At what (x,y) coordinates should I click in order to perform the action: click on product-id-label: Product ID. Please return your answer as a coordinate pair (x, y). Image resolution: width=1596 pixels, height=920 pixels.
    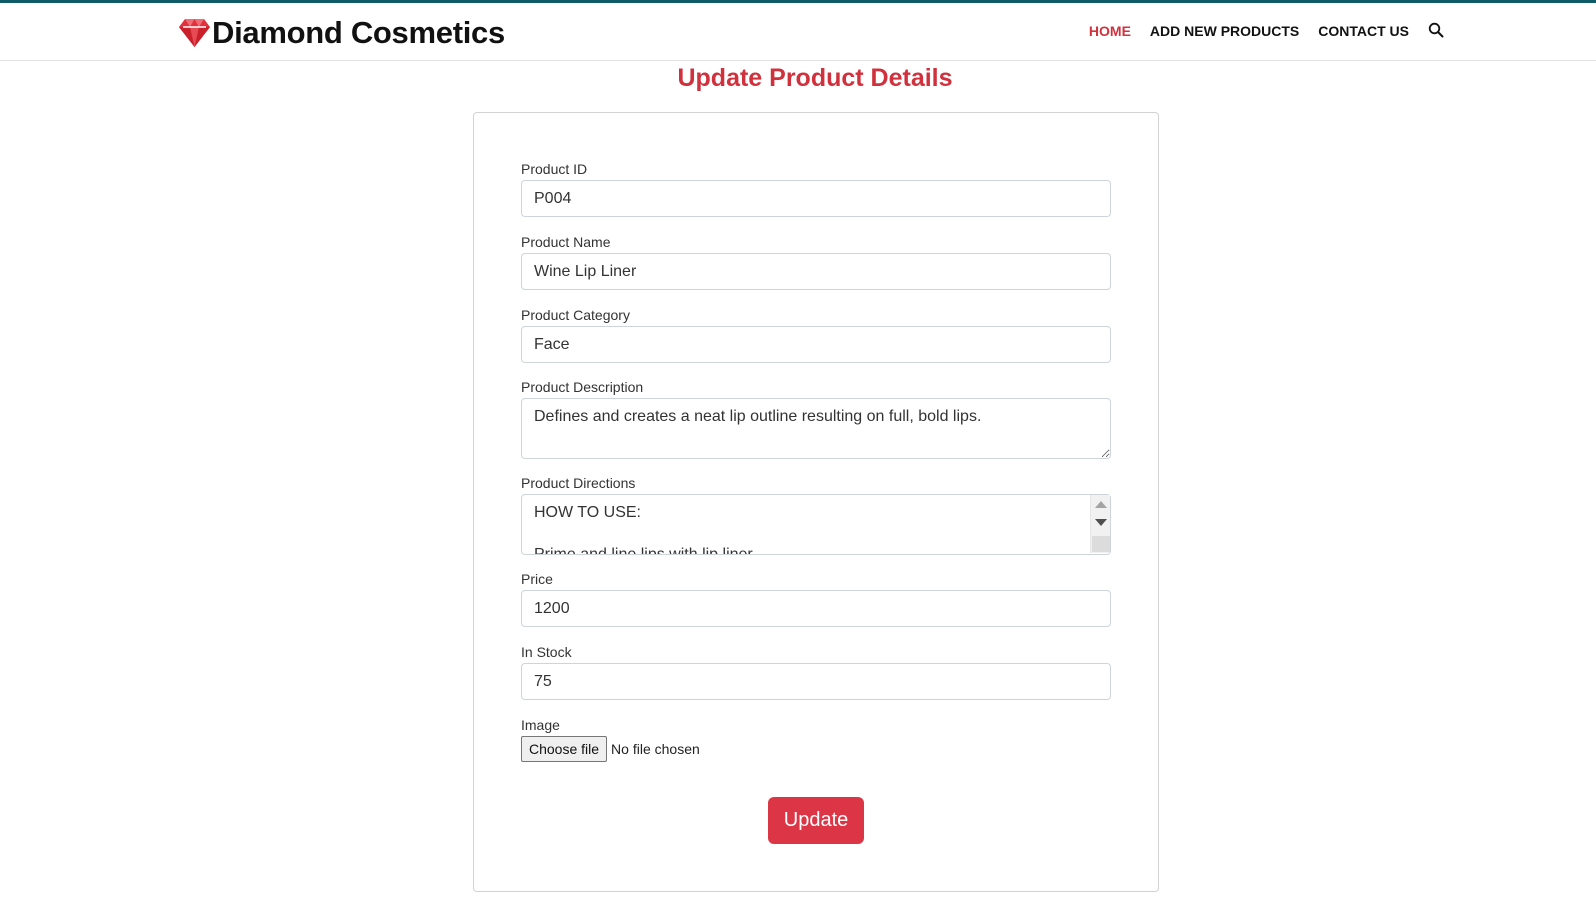
    Looking at the image, I should click on (554, 169).